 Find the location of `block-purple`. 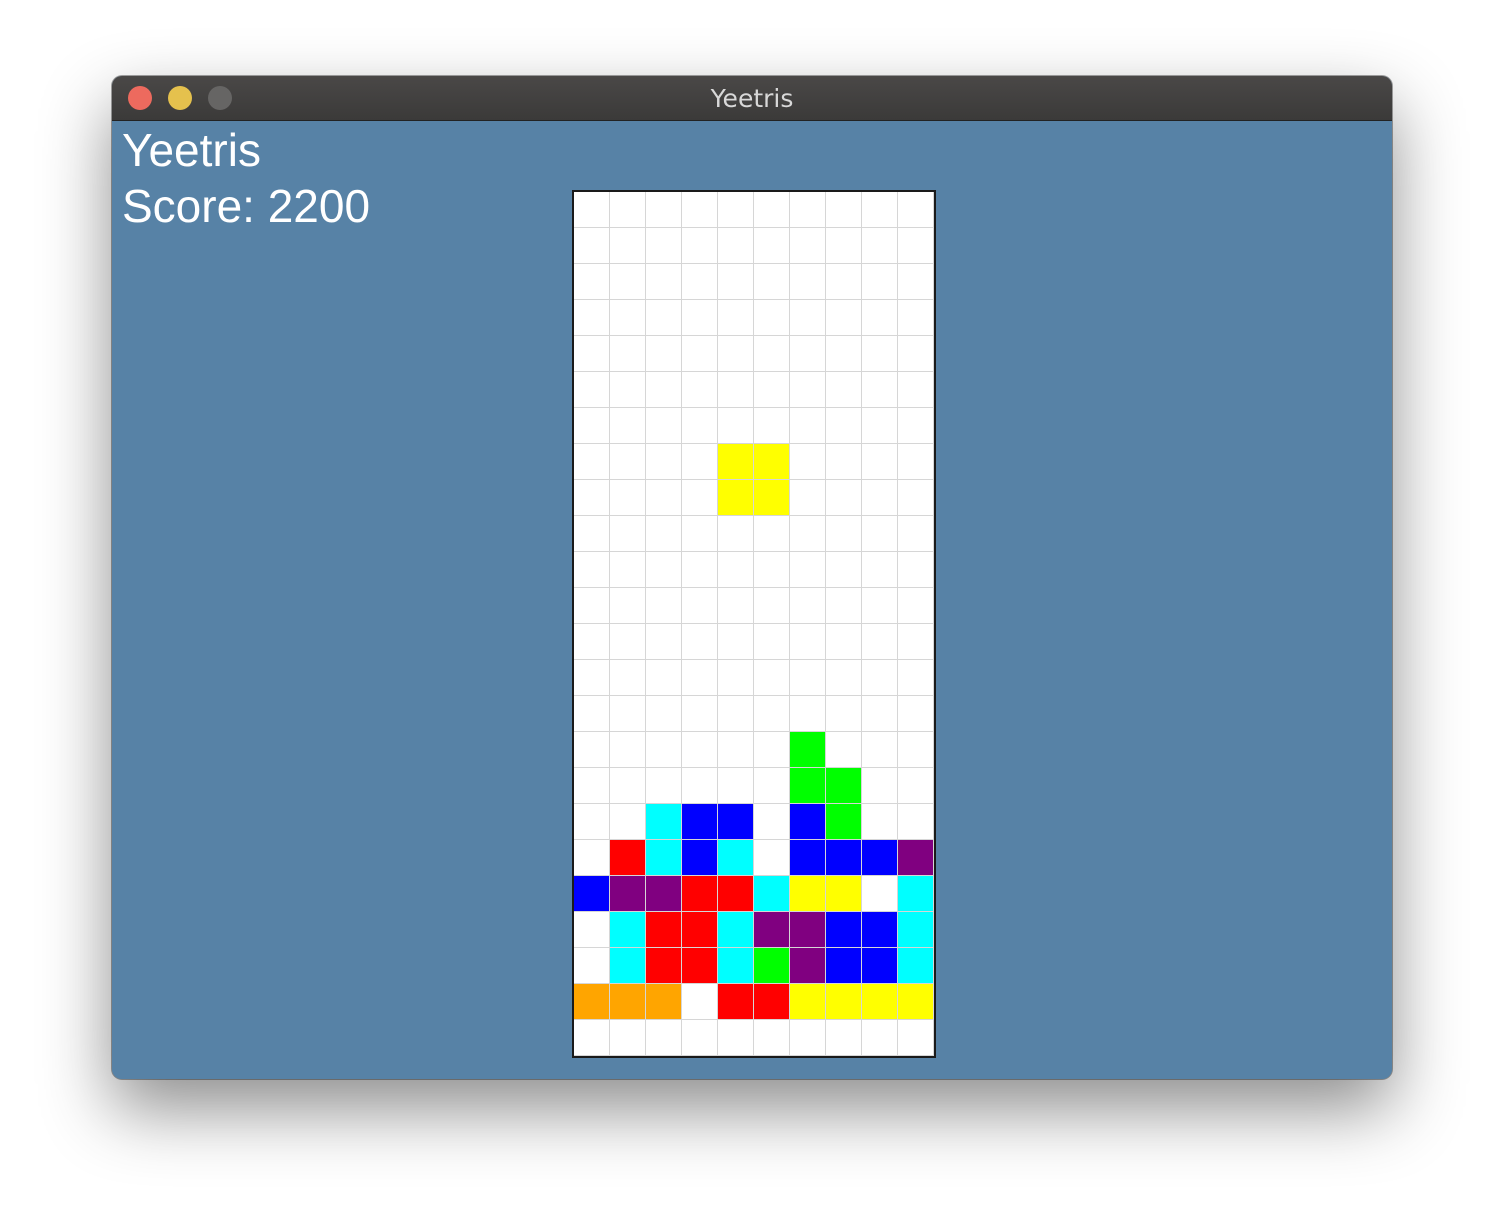

block-purple is located at coordinates (808, 930).